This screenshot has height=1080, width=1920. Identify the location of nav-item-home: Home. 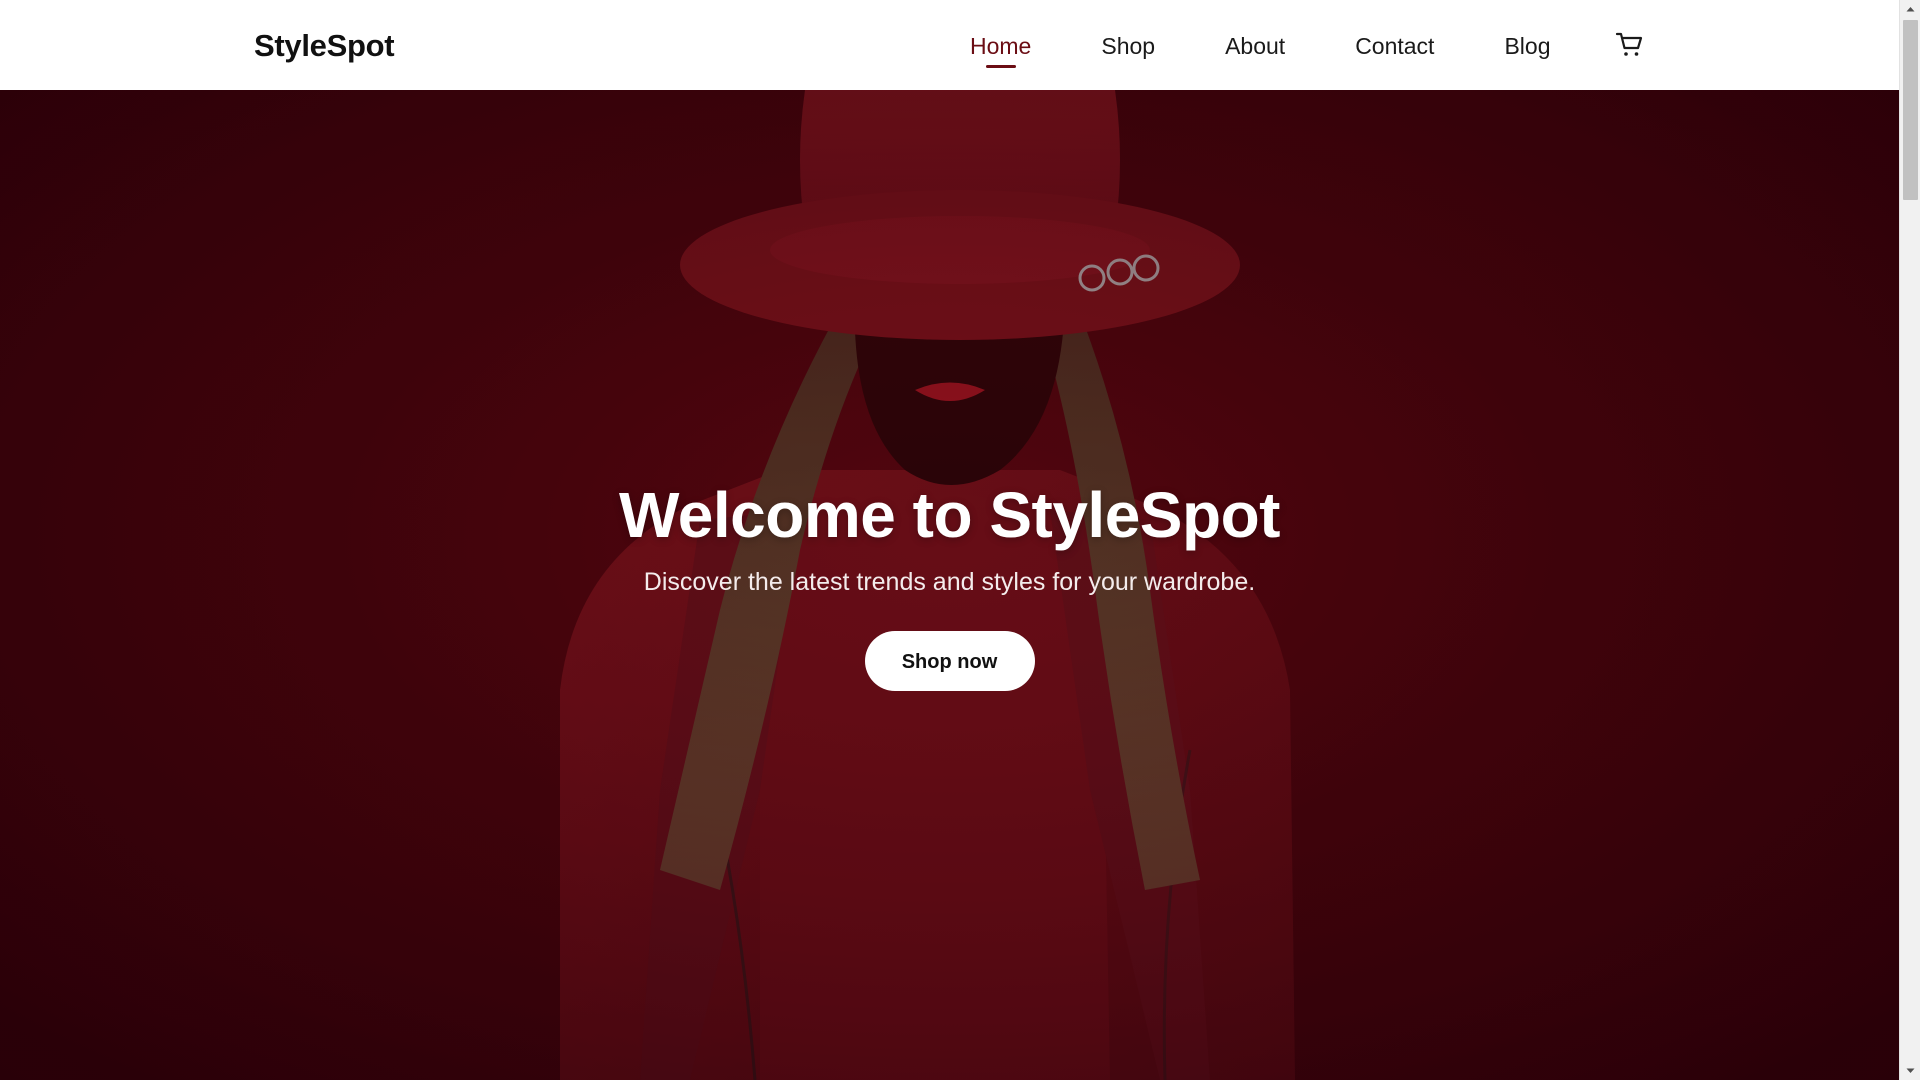
(1000, 46).